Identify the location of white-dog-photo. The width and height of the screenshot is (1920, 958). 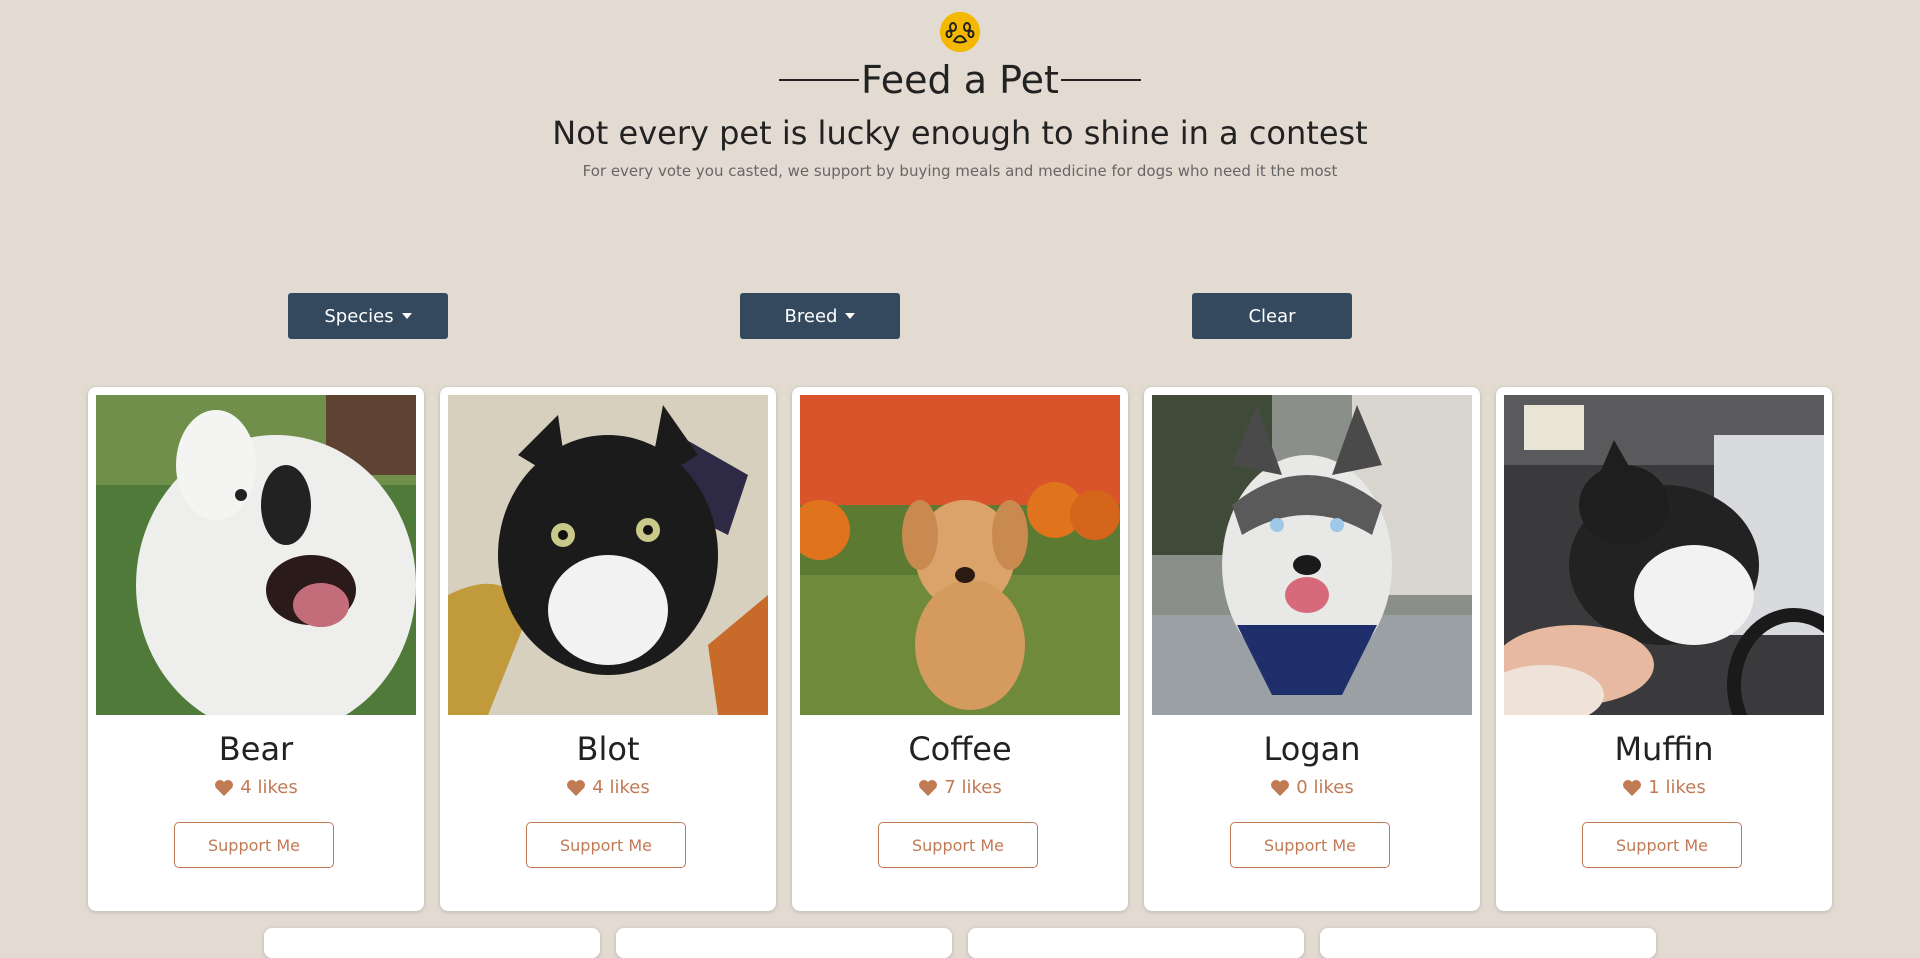
(256, 555).